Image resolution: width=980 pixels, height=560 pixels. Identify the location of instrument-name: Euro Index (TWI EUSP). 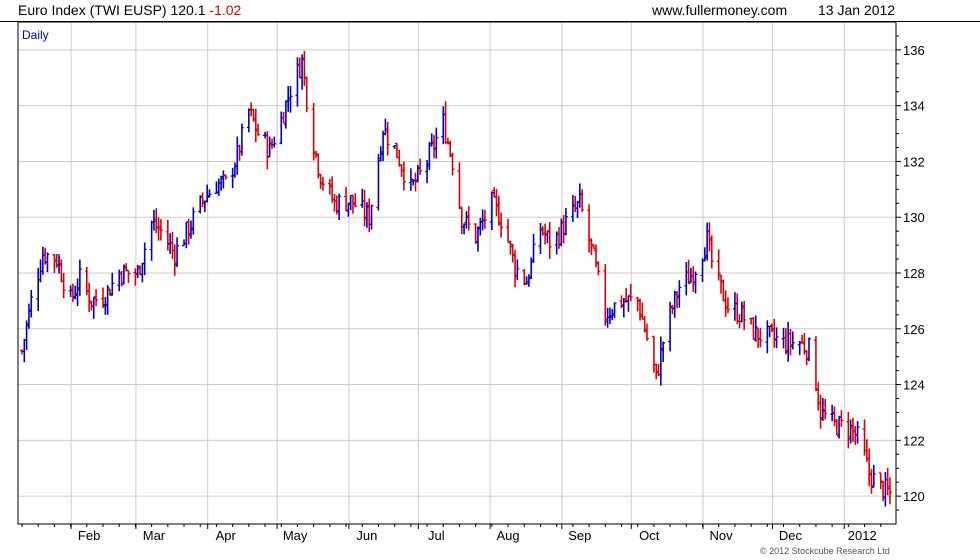
(92, 10).